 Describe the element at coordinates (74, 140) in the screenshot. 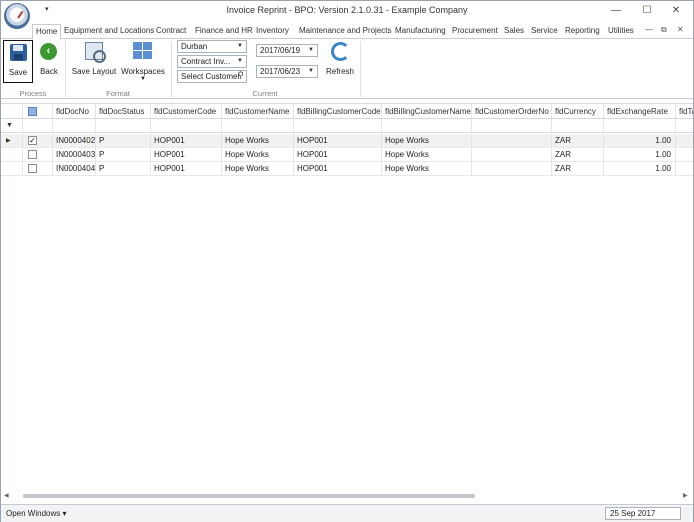

I see `doc-no-cell: IN0000402` at that location.